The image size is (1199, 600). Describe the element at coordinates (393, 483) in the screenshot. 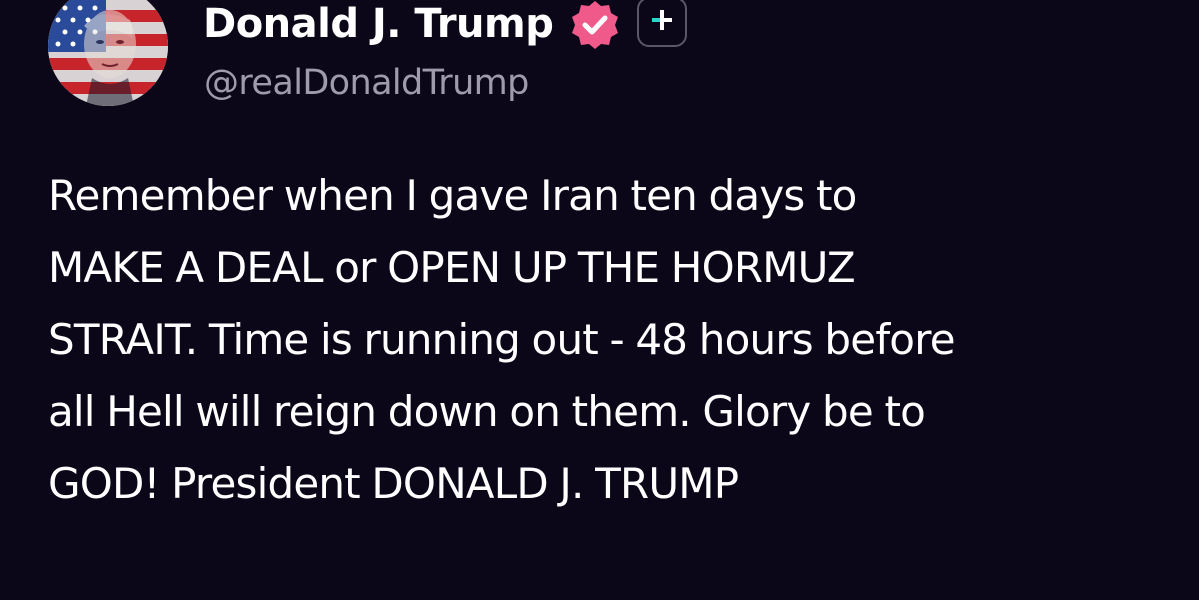

I see `post-text-line: GOD! President DONALD J. TRUMP` at that location.